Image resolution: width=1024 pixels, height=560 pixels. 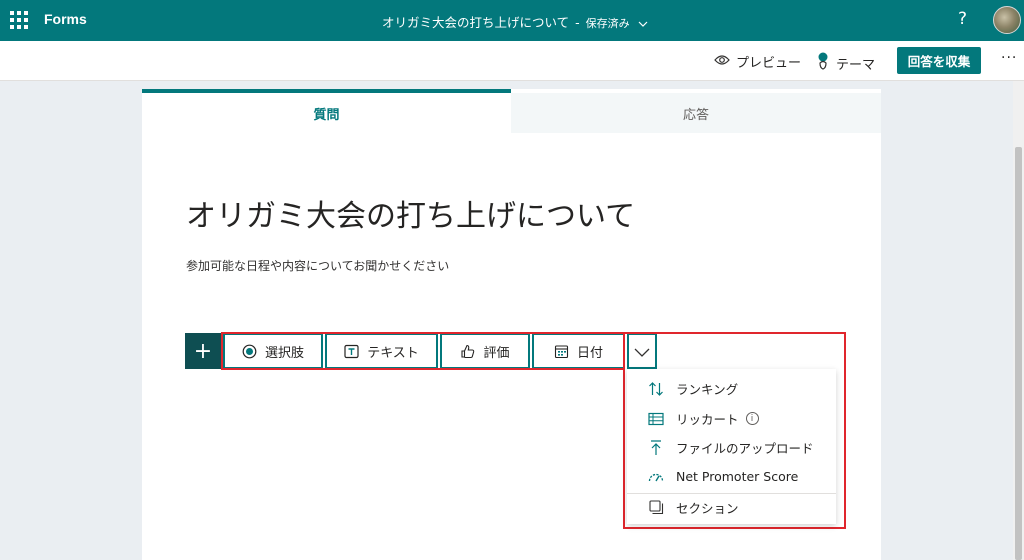 I want to click on document-title: オリガミ大会の打ち上げについて, so click(x=476, y=22).